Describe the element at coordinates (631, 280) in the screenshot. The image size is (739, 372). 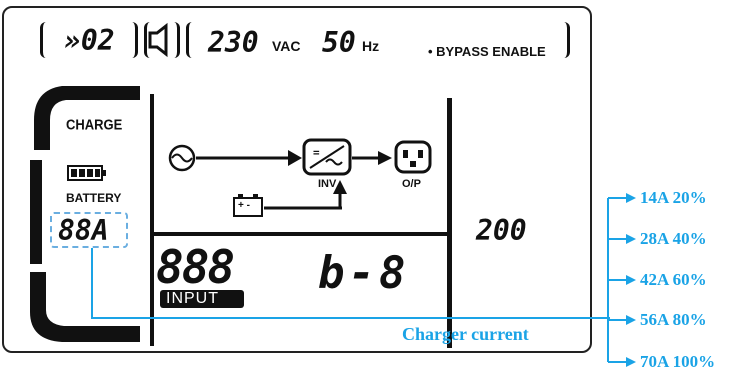
I see `options-arrowheads` at that location.